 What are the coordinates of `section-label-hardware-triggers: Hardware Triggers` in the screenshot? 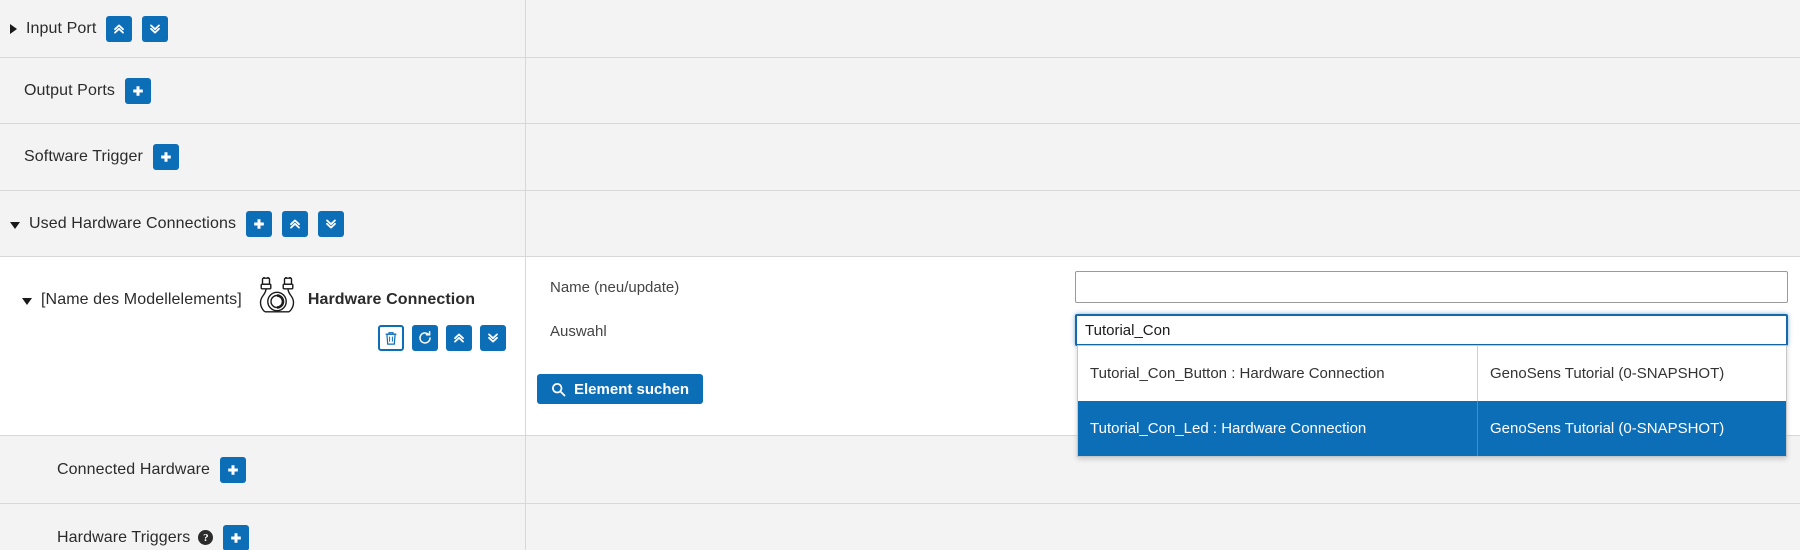 It's located at (124, 537).